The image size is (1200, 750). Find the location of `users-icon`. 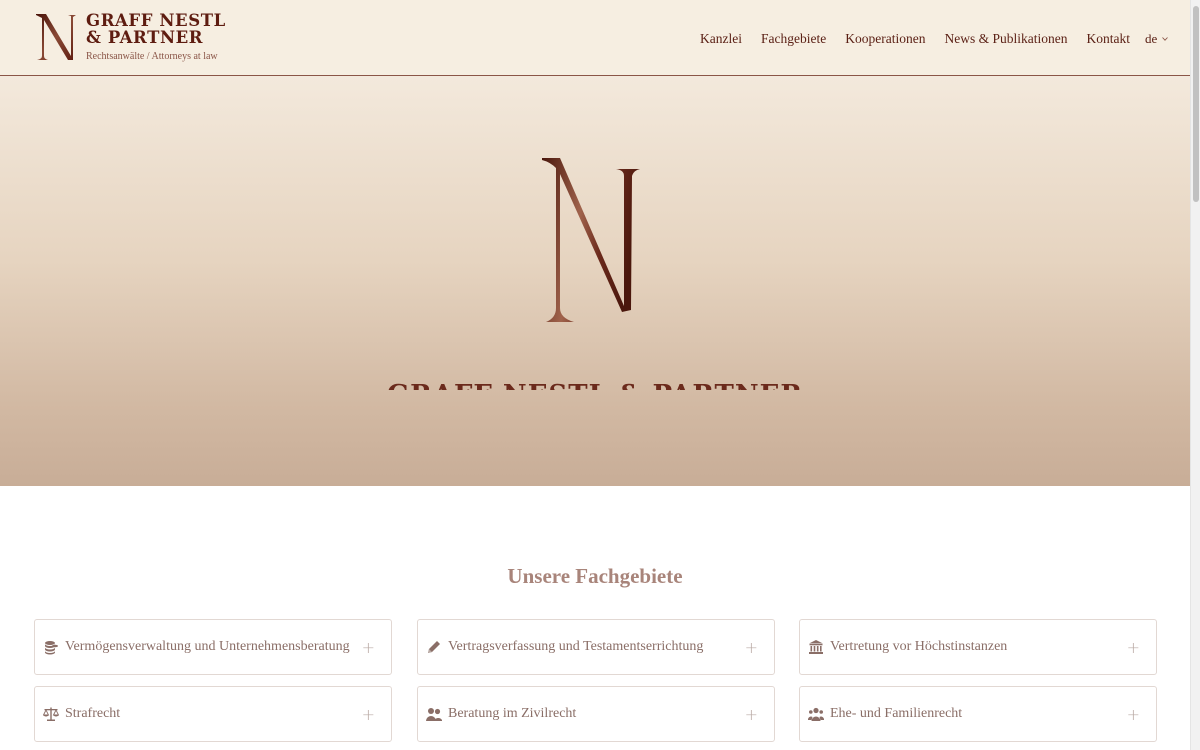

users-icon is located at coordinates (434, 714).